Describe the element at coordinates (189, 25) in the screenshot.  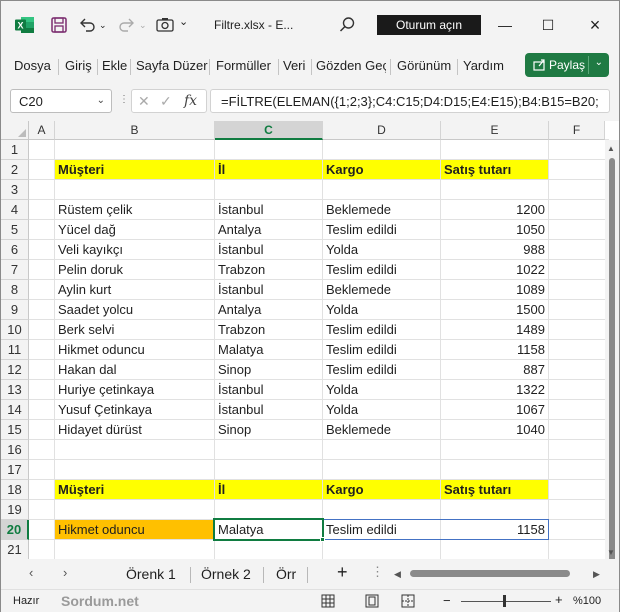
I see `customize-toolbar-icon: ⌄` at that location.